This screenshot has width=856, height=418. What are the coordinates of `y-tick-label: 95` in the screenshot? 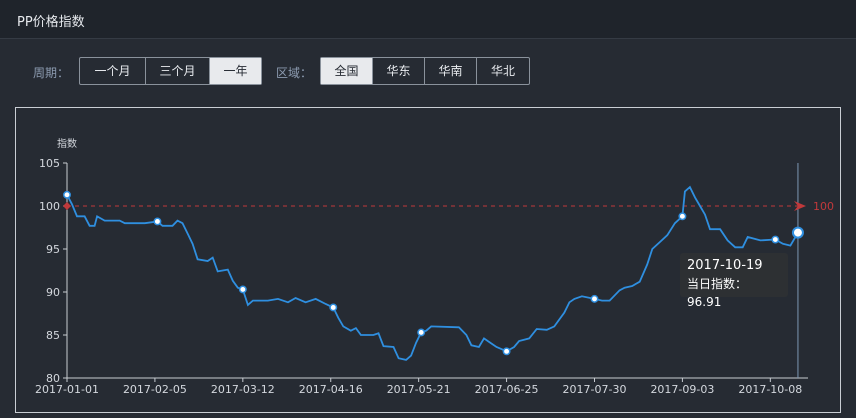 It's located at (53, 249).